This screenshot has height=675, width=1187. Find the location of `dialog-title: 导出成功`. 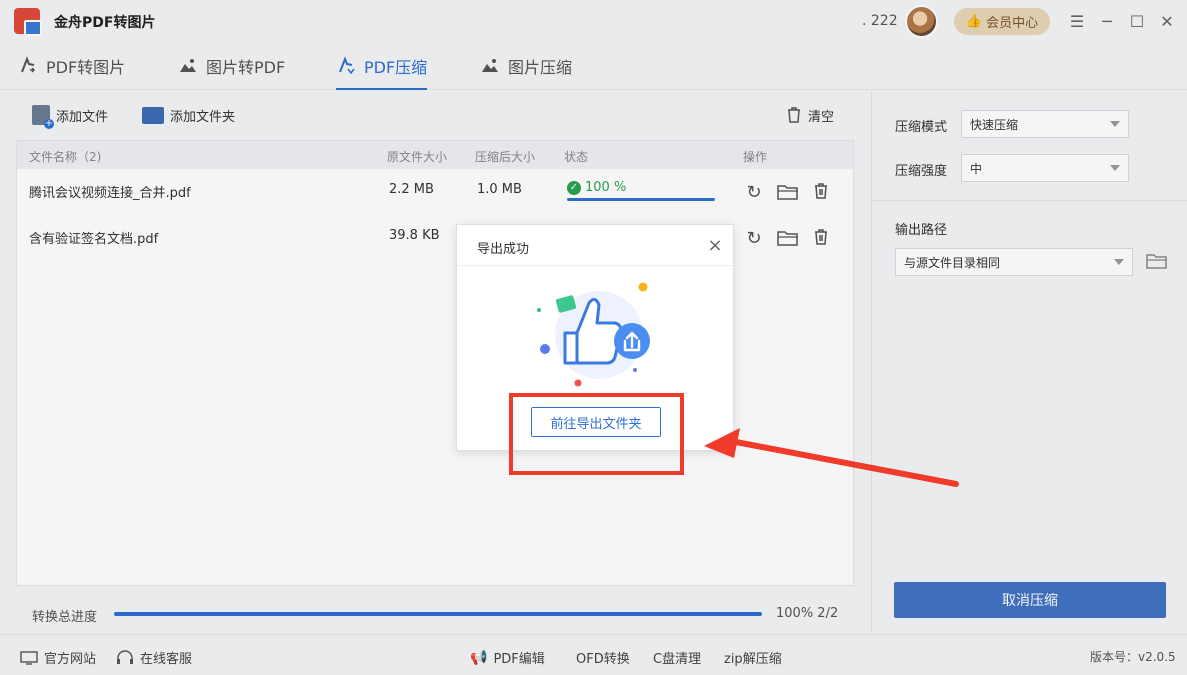

dialog-title: 导出成功 is located at coordinates (503, 249).